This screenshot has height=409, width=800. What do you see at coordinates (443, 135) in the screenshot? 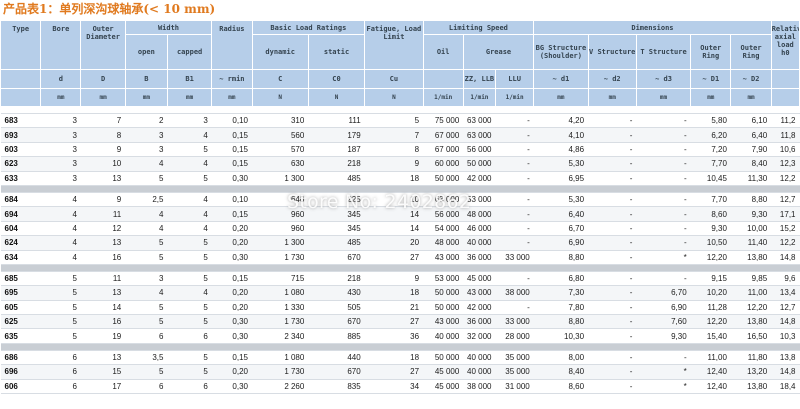
I see `table-cell: 67 000` at bounding box center [443, 135].